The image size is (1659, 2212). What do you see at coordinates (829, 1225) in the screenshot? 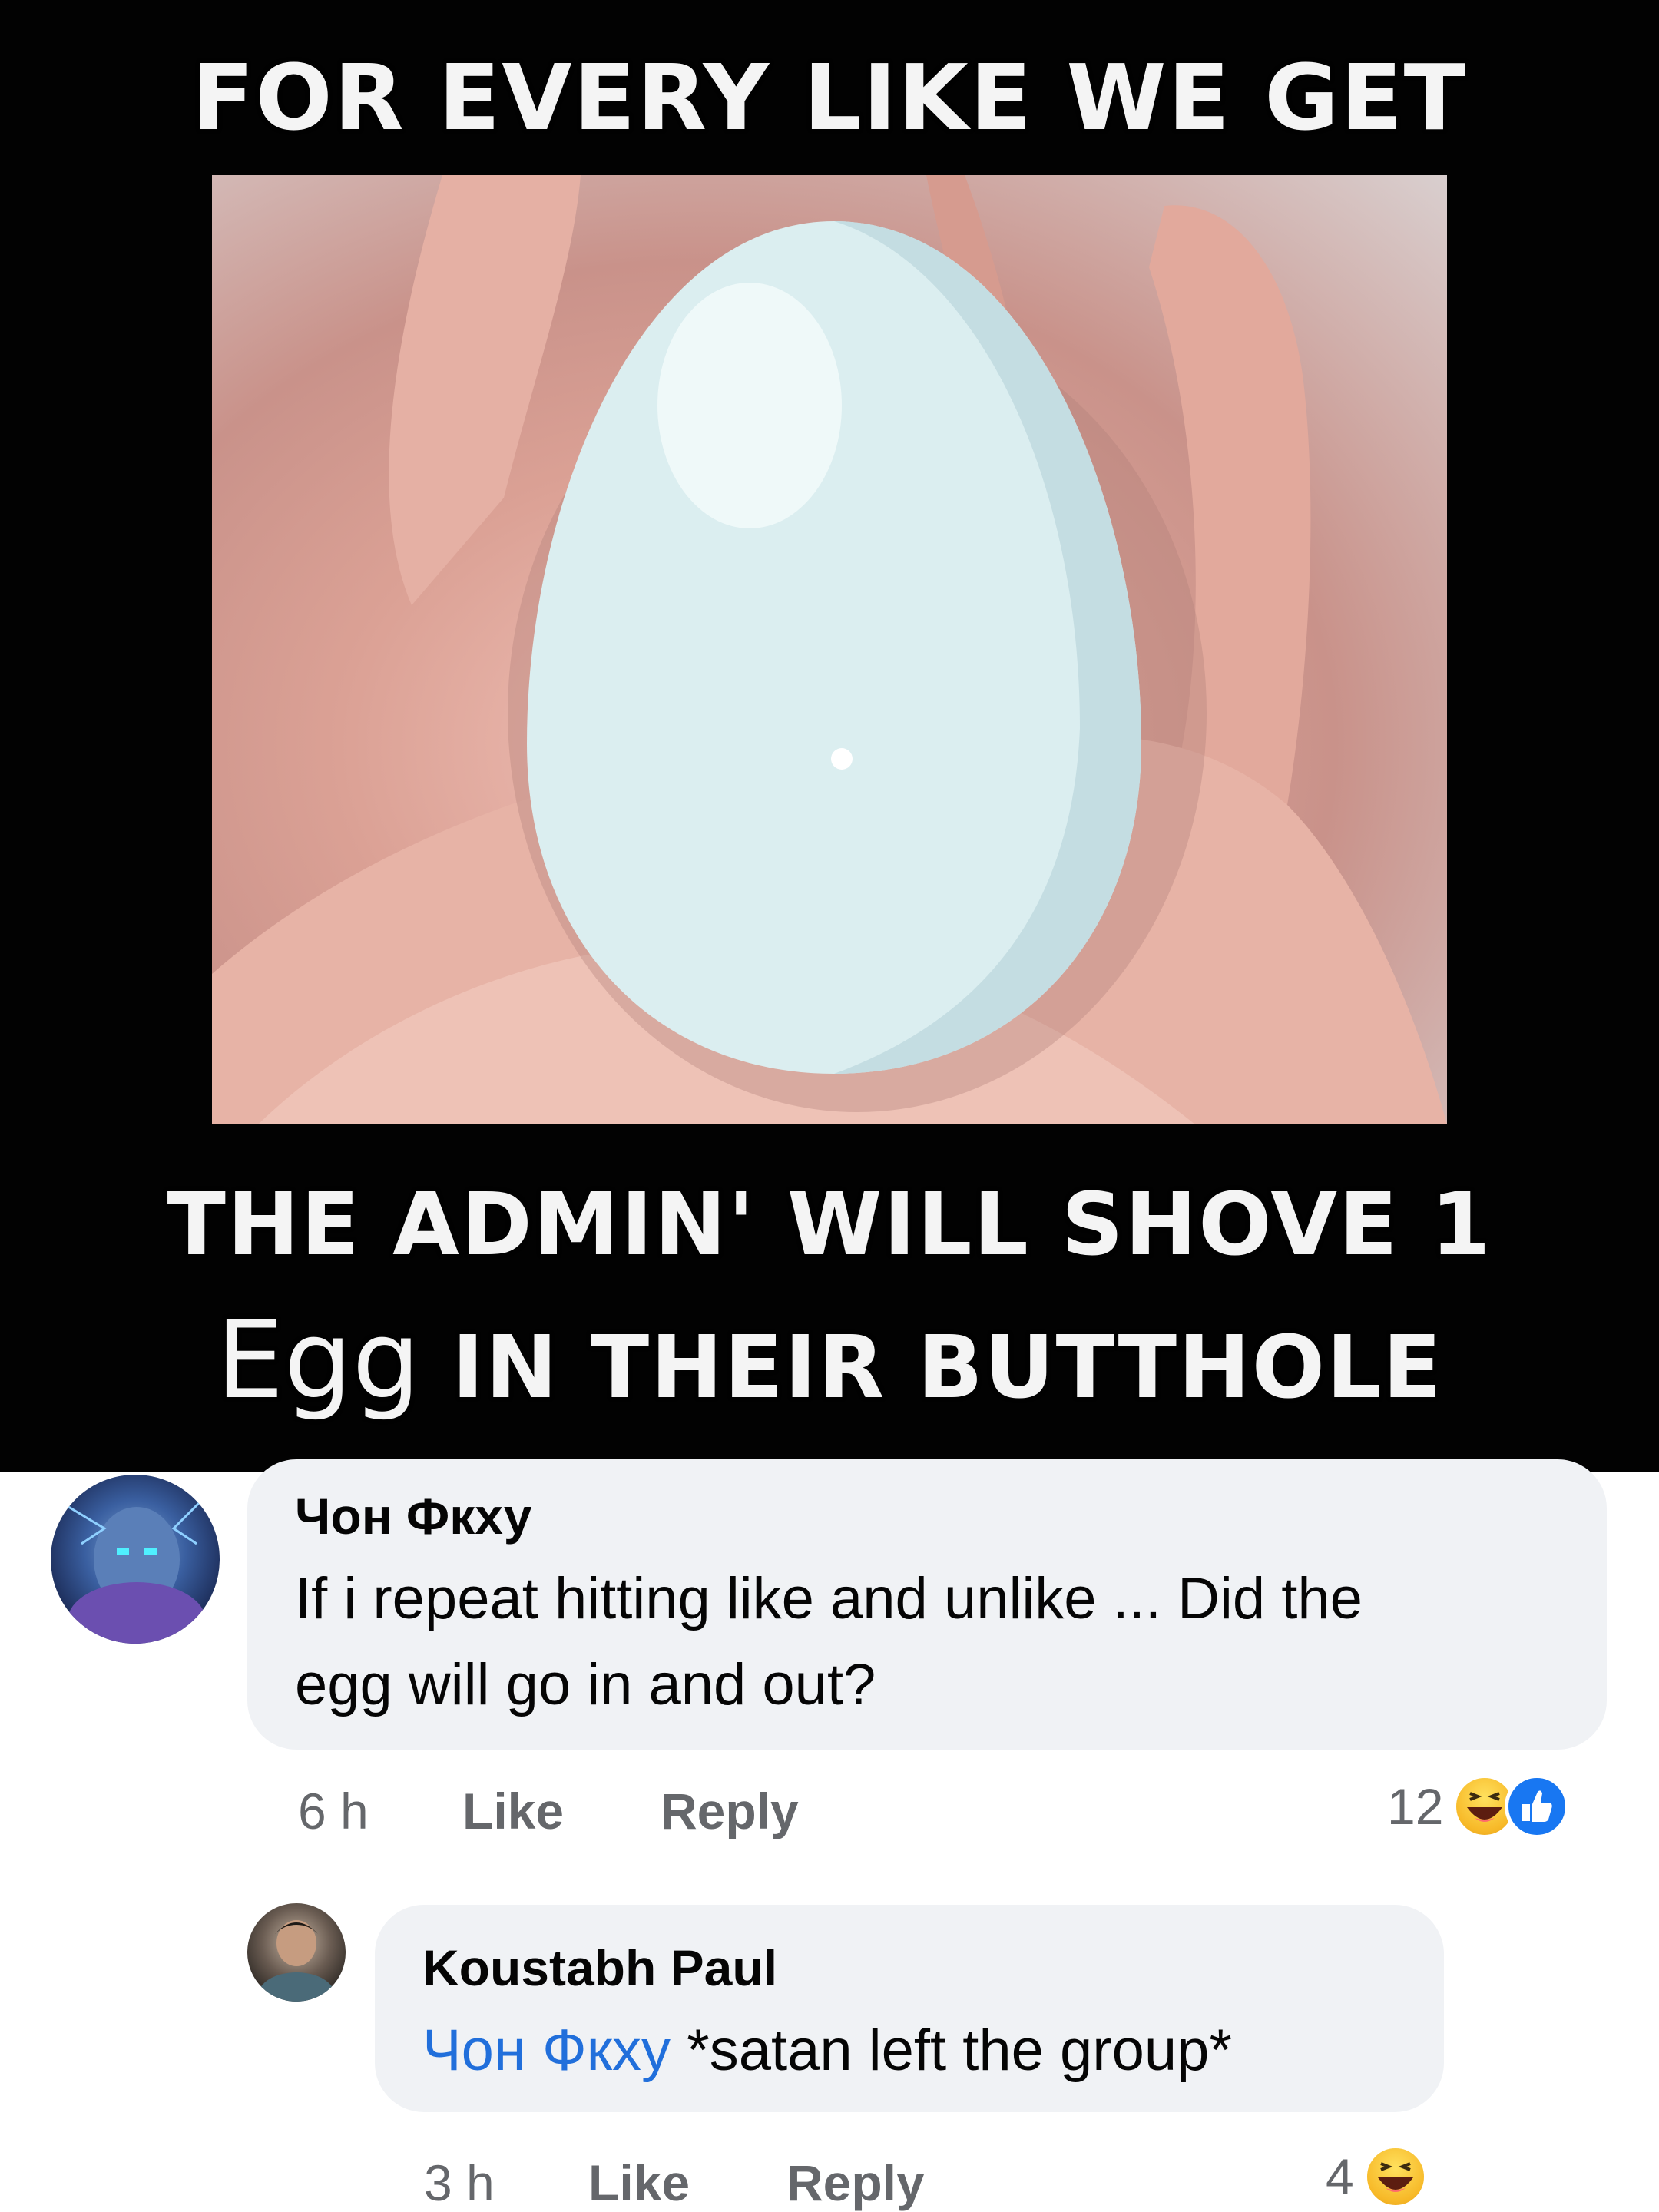
I see `meme-caption-middle: THE ADMIN' WILL SHOVE 1` at bounding box center [829, 1225].